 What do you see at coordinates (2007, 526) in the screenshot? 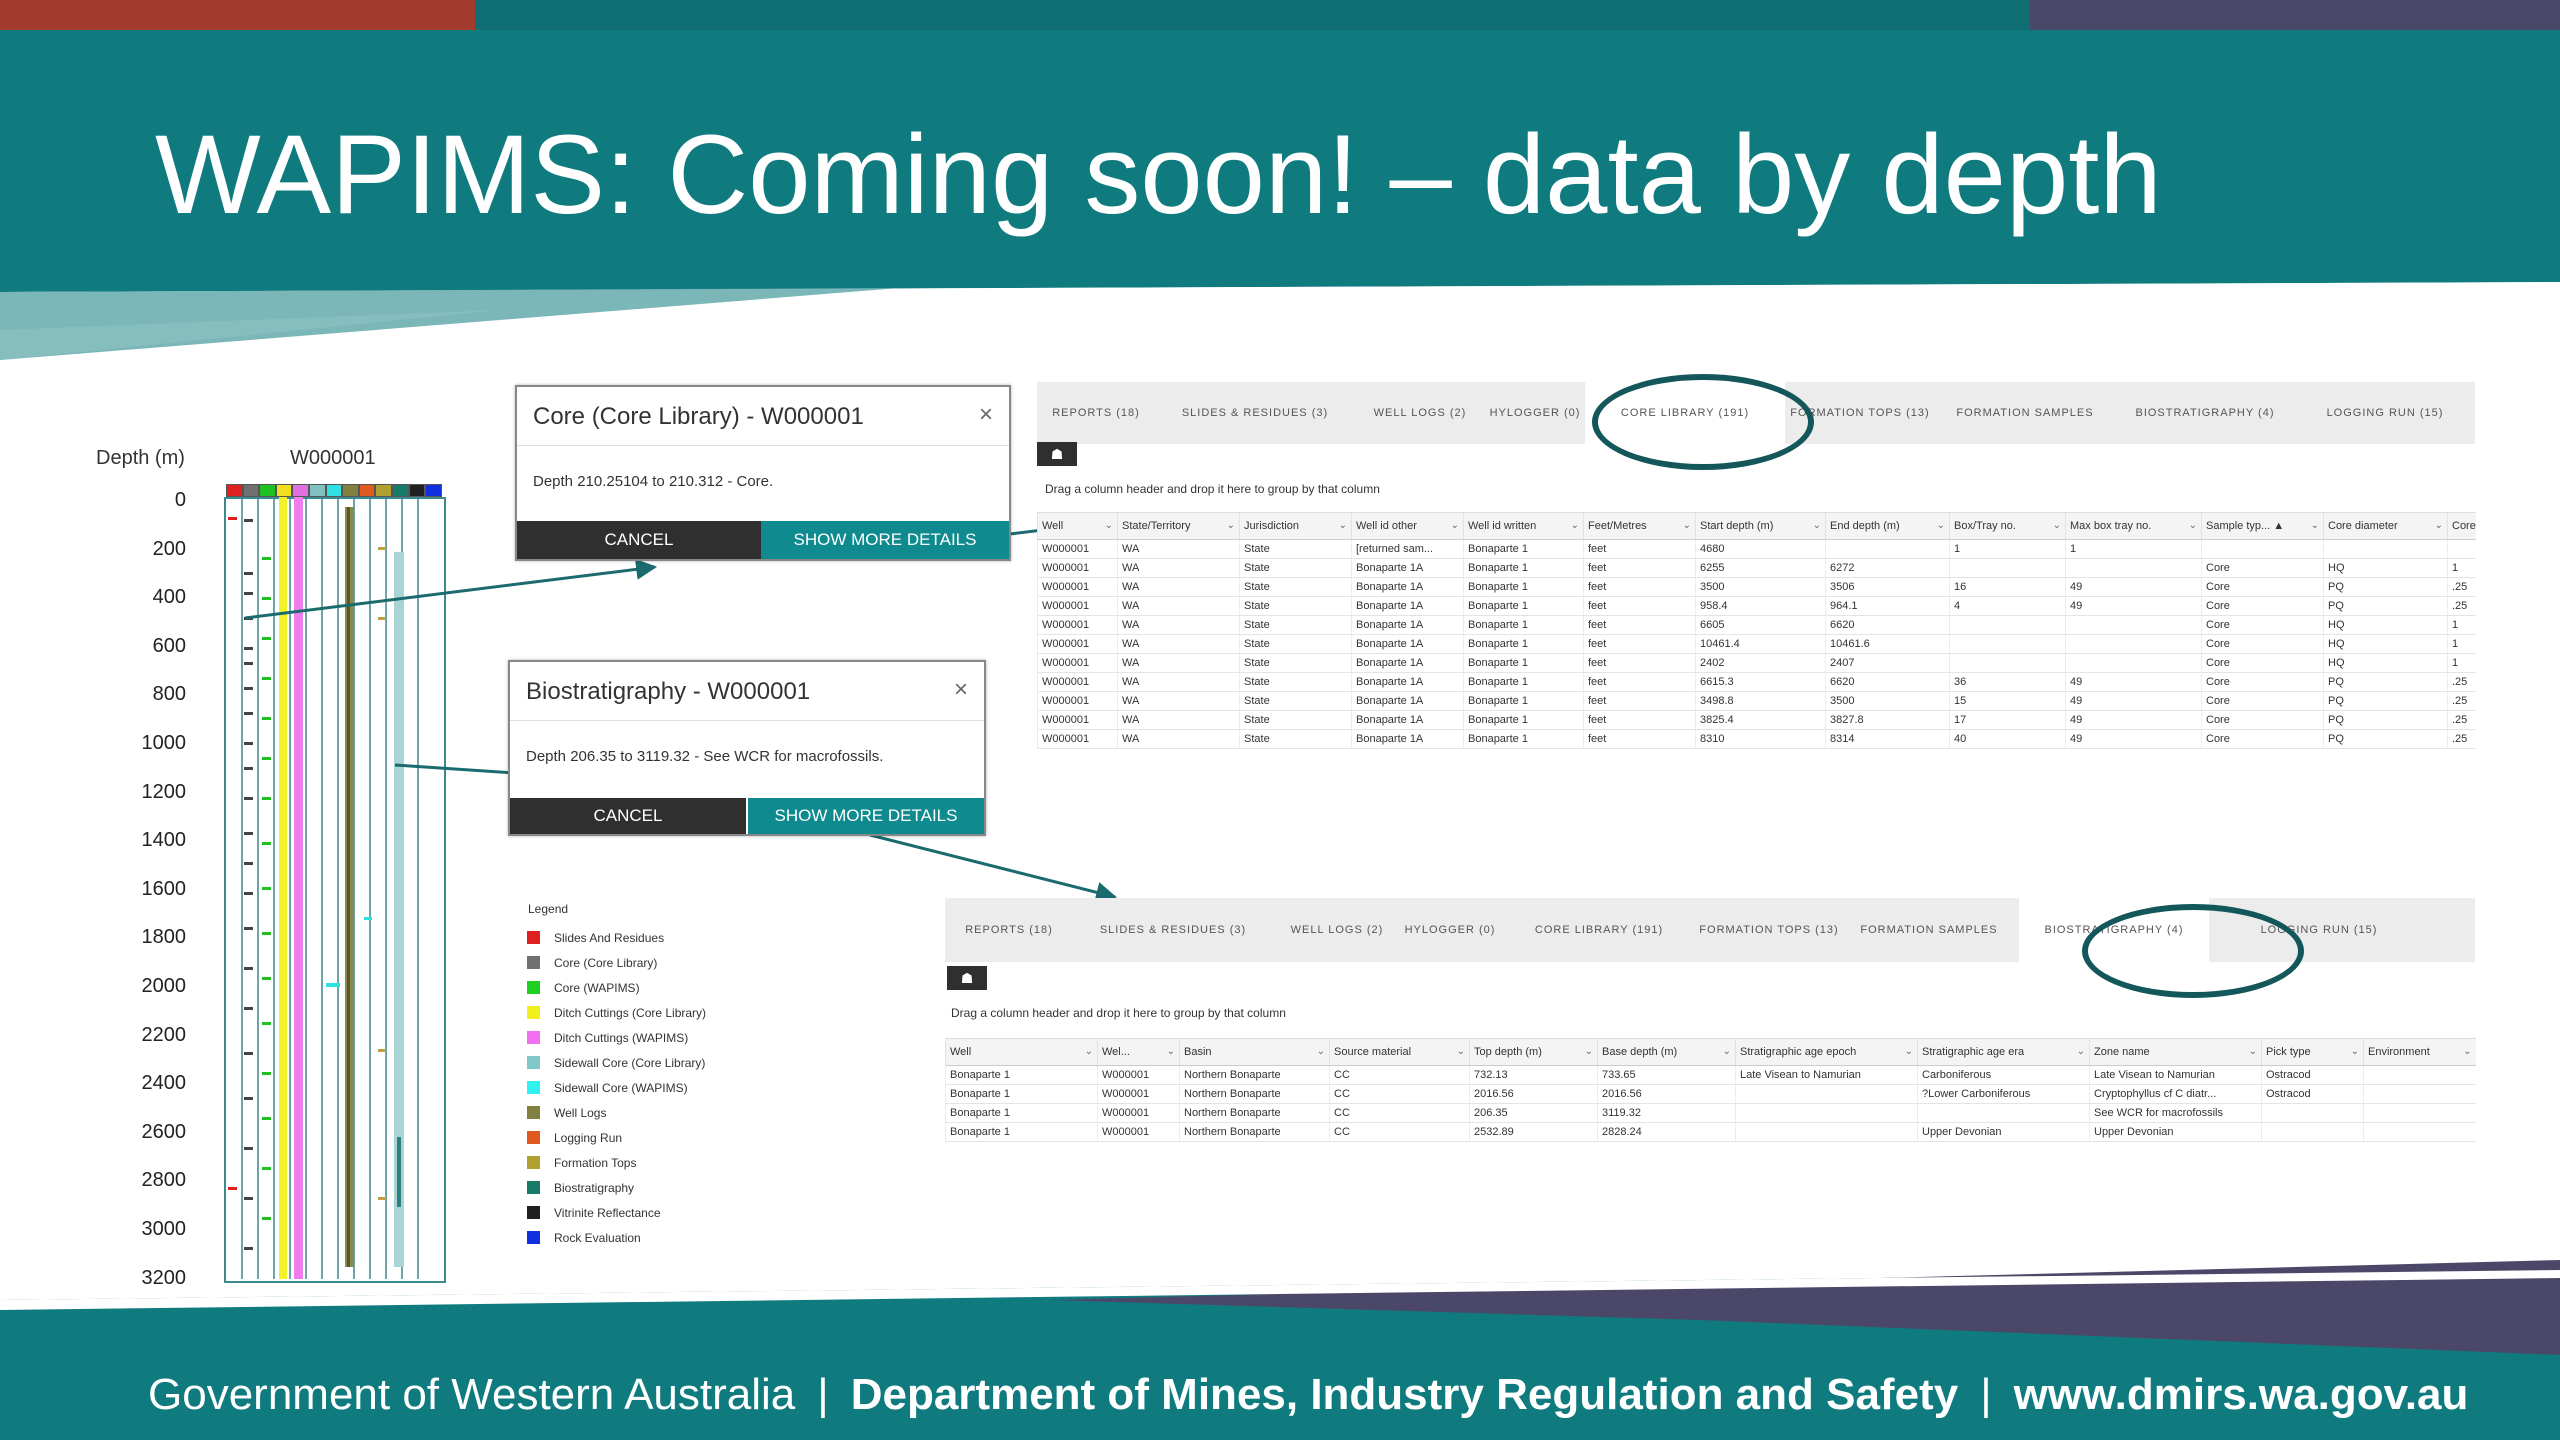
I see `column-header: Box/Tray no. ⌄` at bounding box center [2007, 526].